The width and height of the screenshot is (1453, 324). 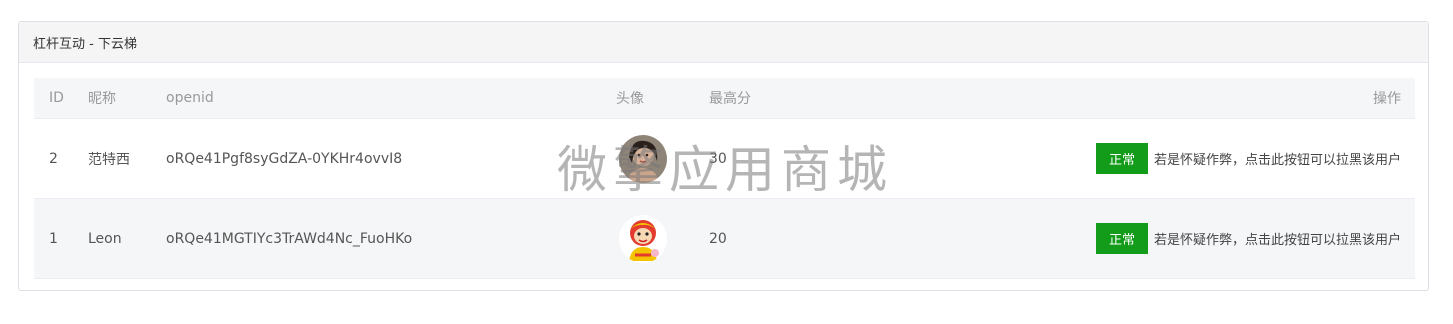 What do you see at coordinates (53, 158) in the screenshot?
I see `row-id: 2` at bounding box center [53, 158].